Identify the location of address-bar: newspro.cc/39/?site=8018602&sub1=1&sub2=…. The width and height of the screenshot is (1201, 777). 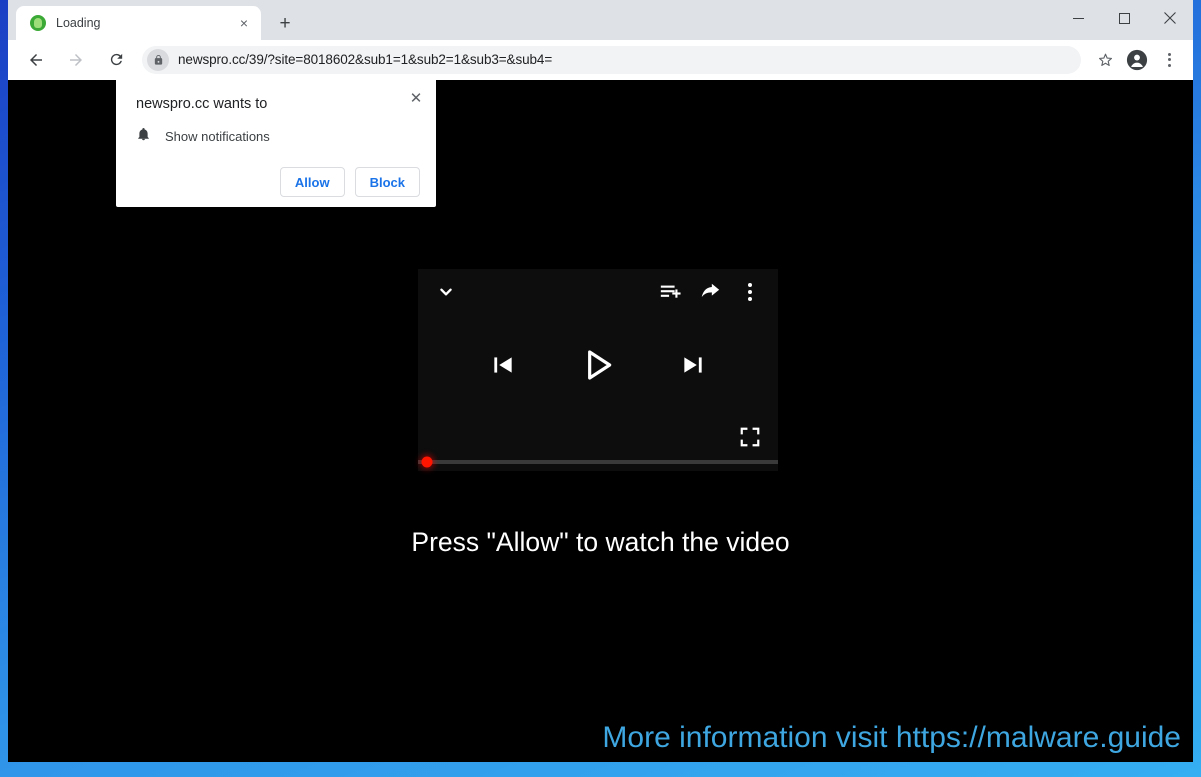
(611, 59).